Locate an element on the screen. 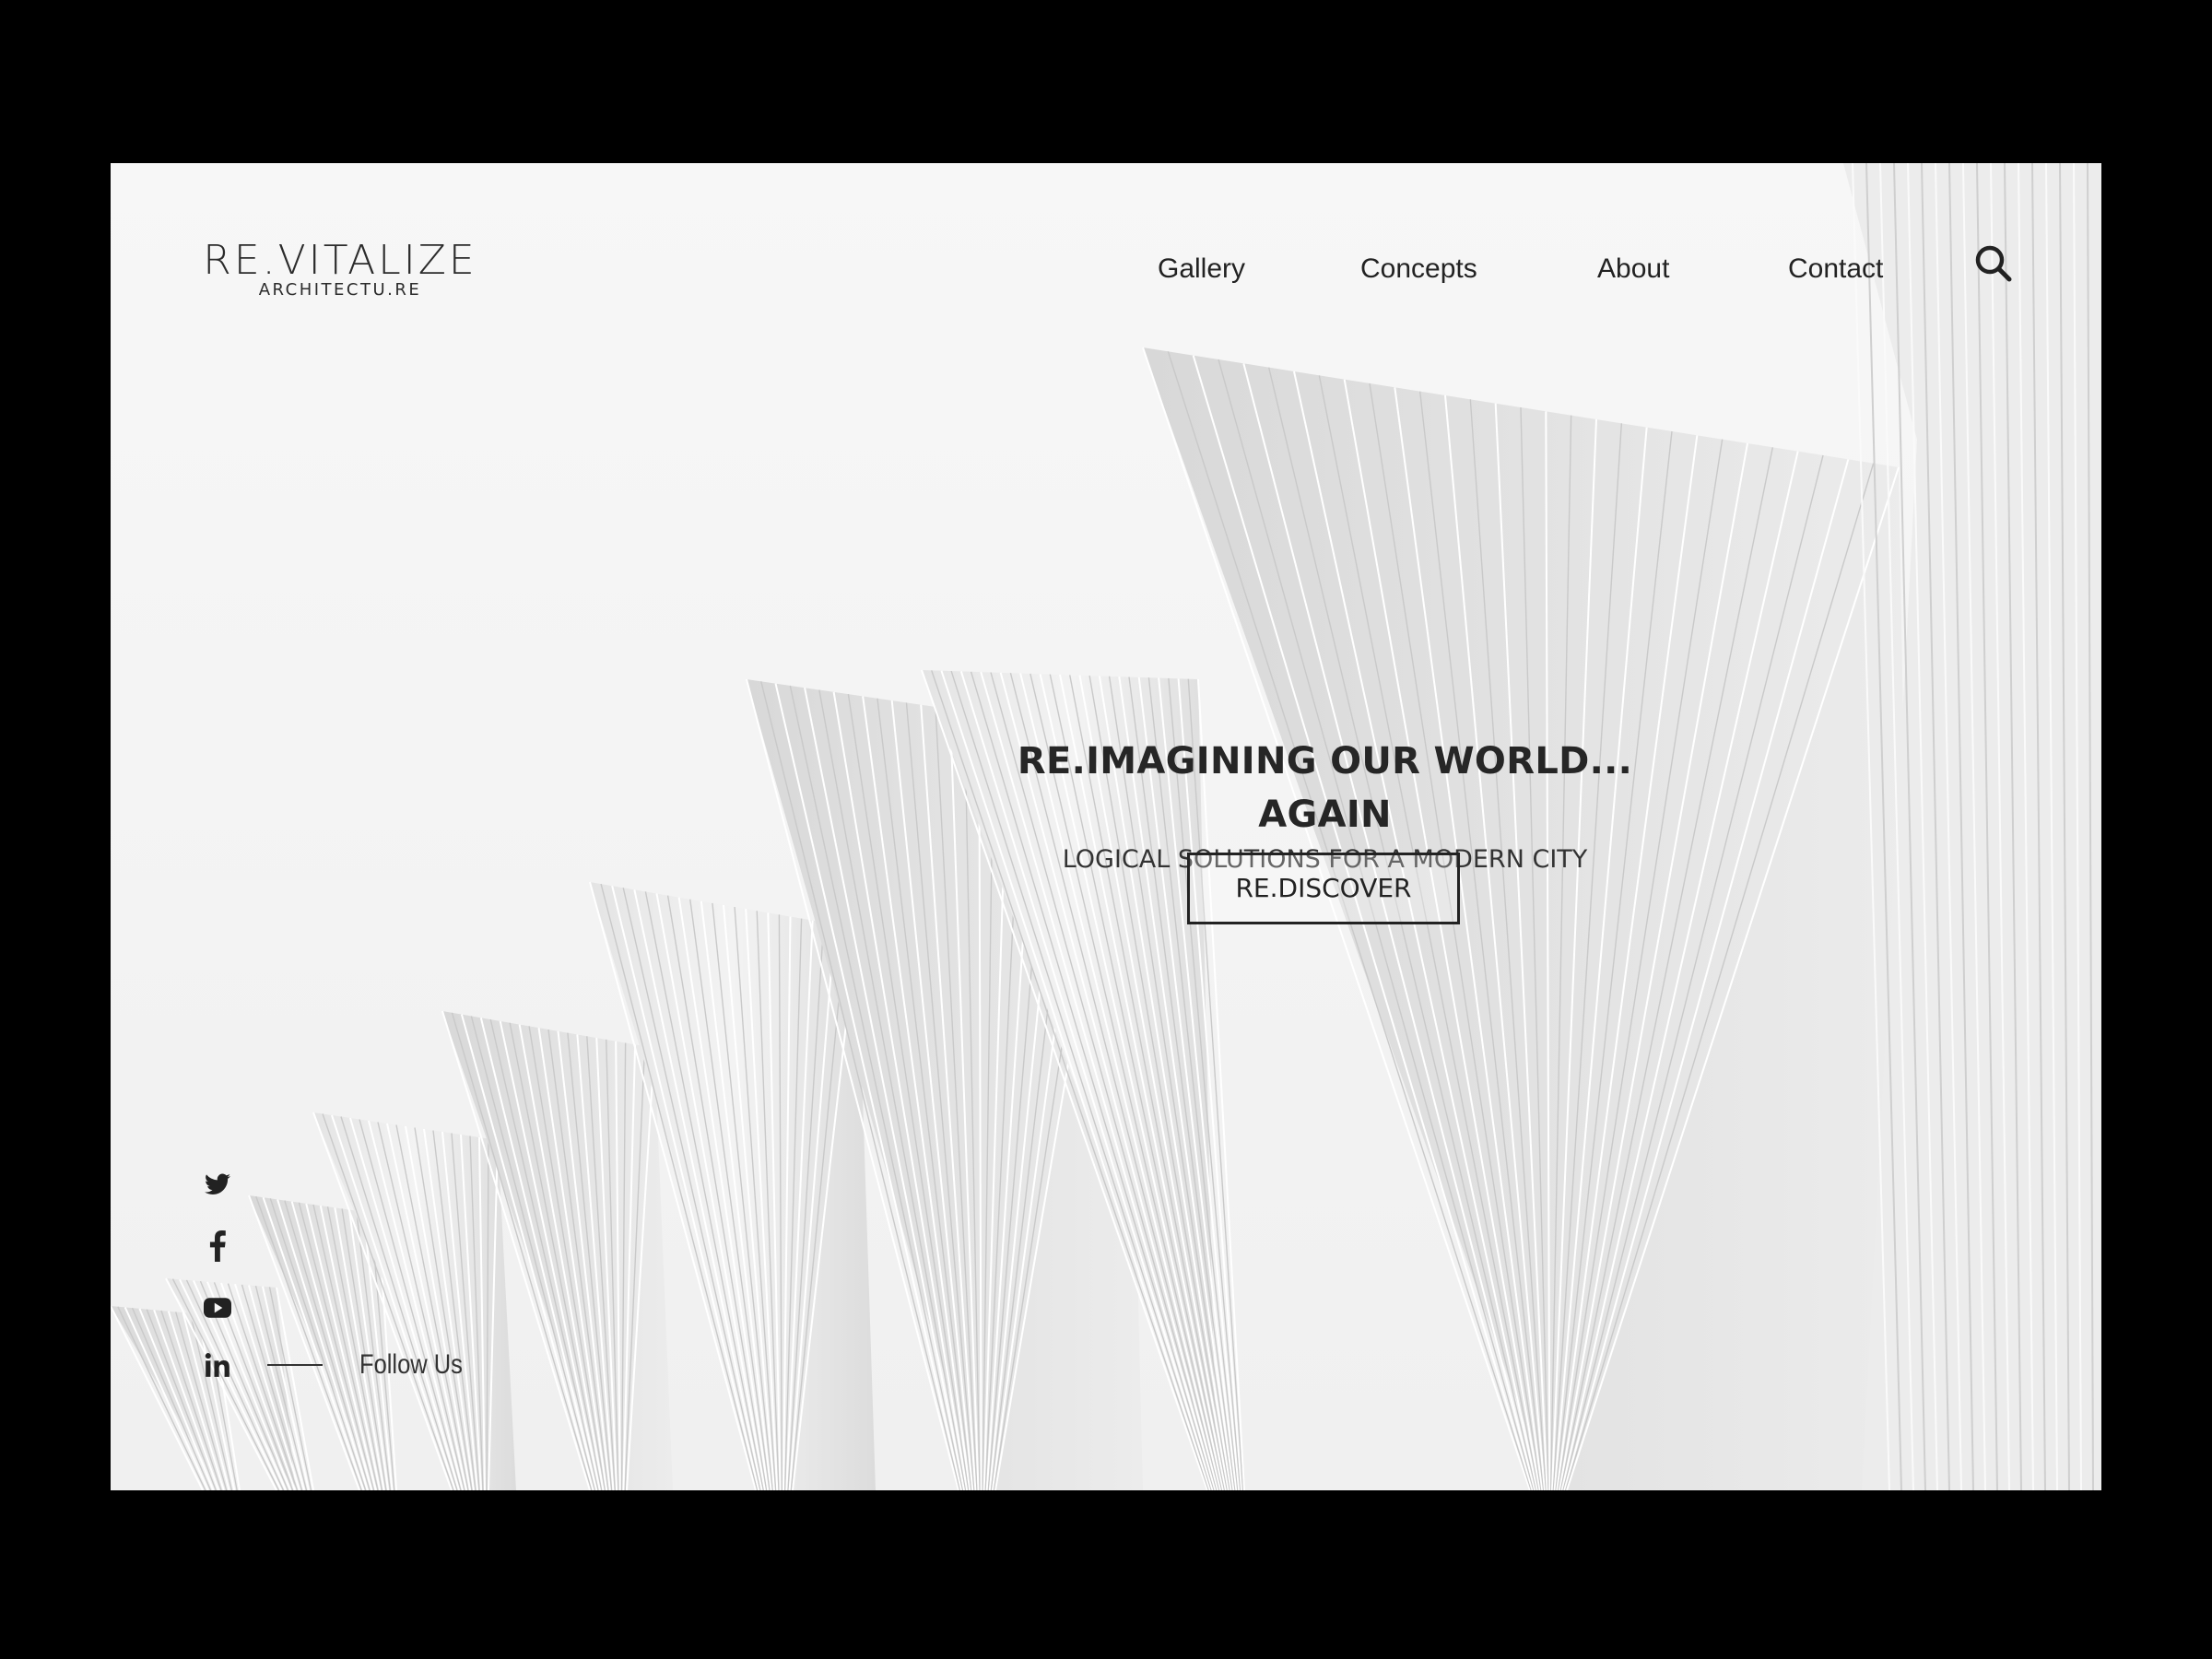 The width and height of the screenshot is (2212, 1659). nav-item-contact: Contact is located at coordinates (1835, 269).